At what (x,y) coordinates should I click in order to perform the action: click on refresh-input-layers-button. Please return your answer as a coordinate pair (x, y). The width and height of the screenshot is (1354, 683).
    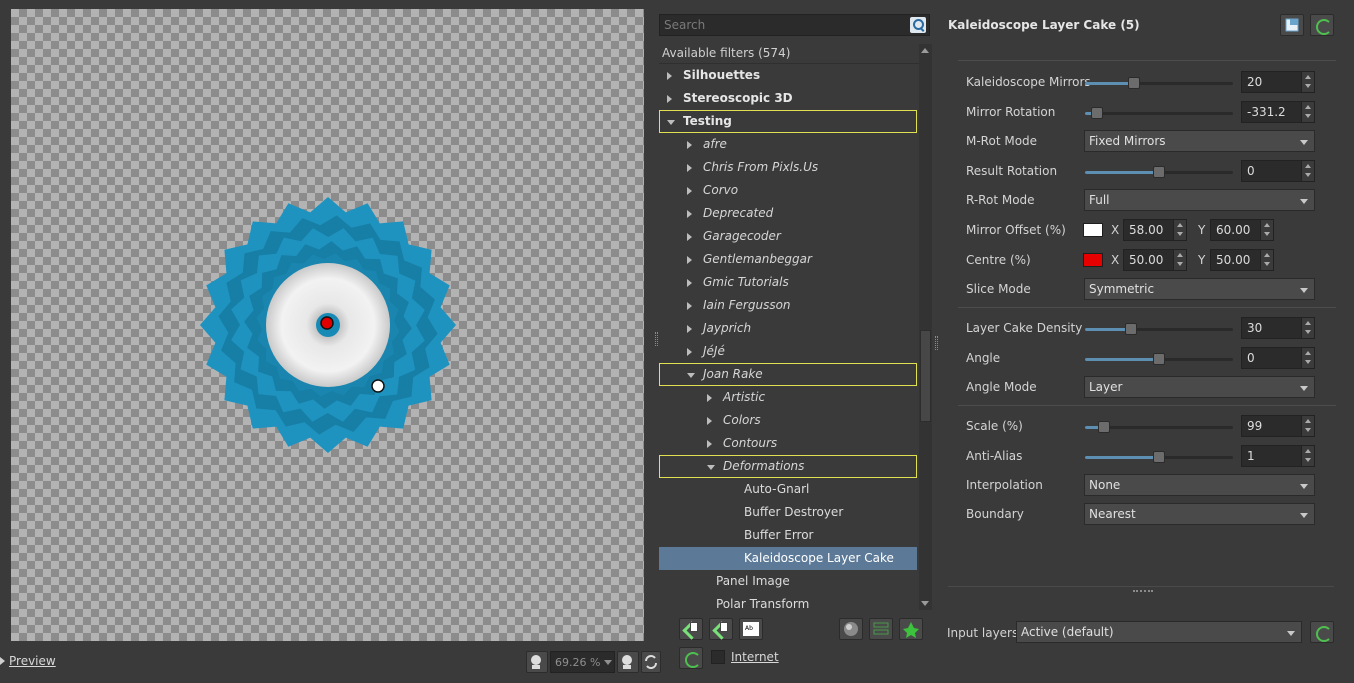
    Looking at the image, I should click on (1322, 632).